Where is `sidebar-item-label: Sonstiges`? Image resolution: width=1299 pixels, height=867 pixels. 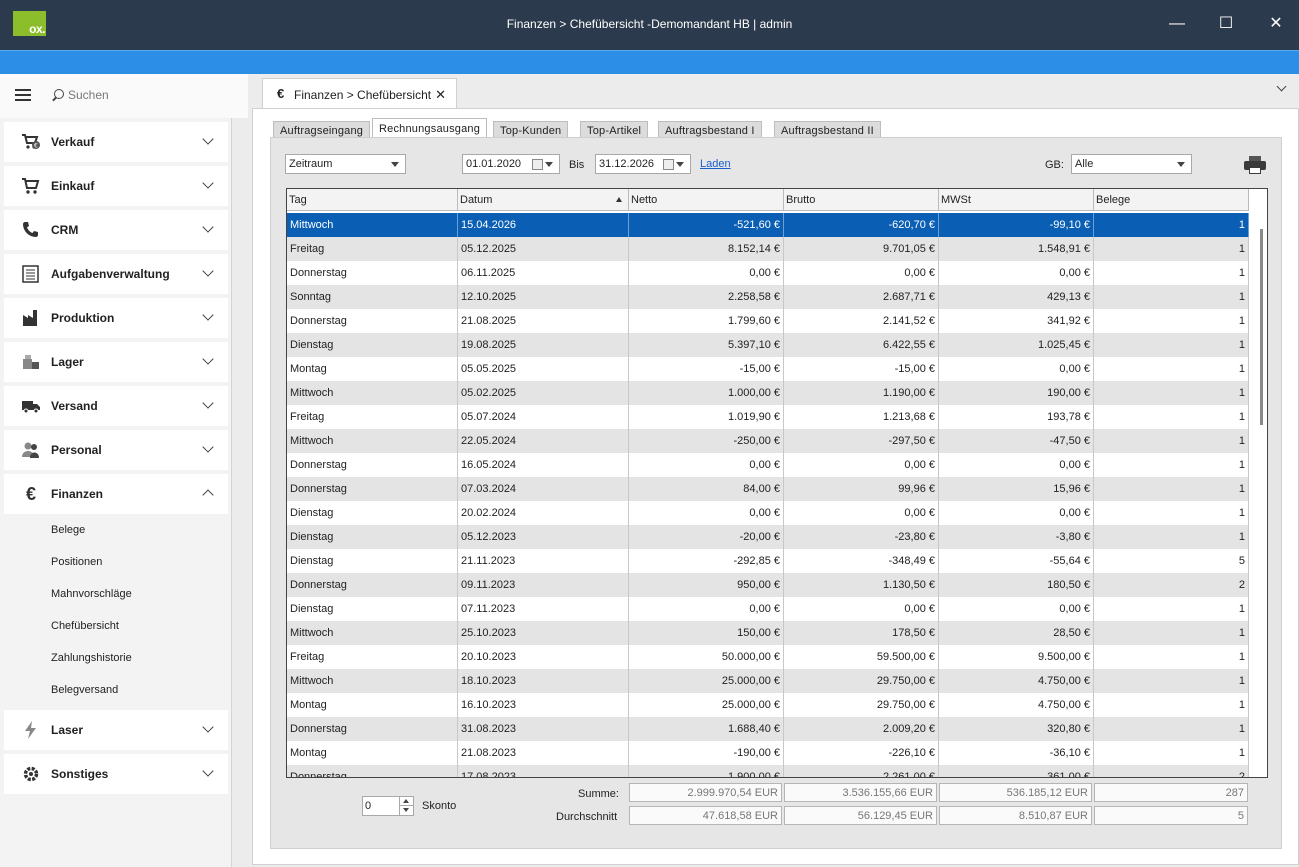
sidebar-item-label: Sonstiges is located at coordinates (80, 774).